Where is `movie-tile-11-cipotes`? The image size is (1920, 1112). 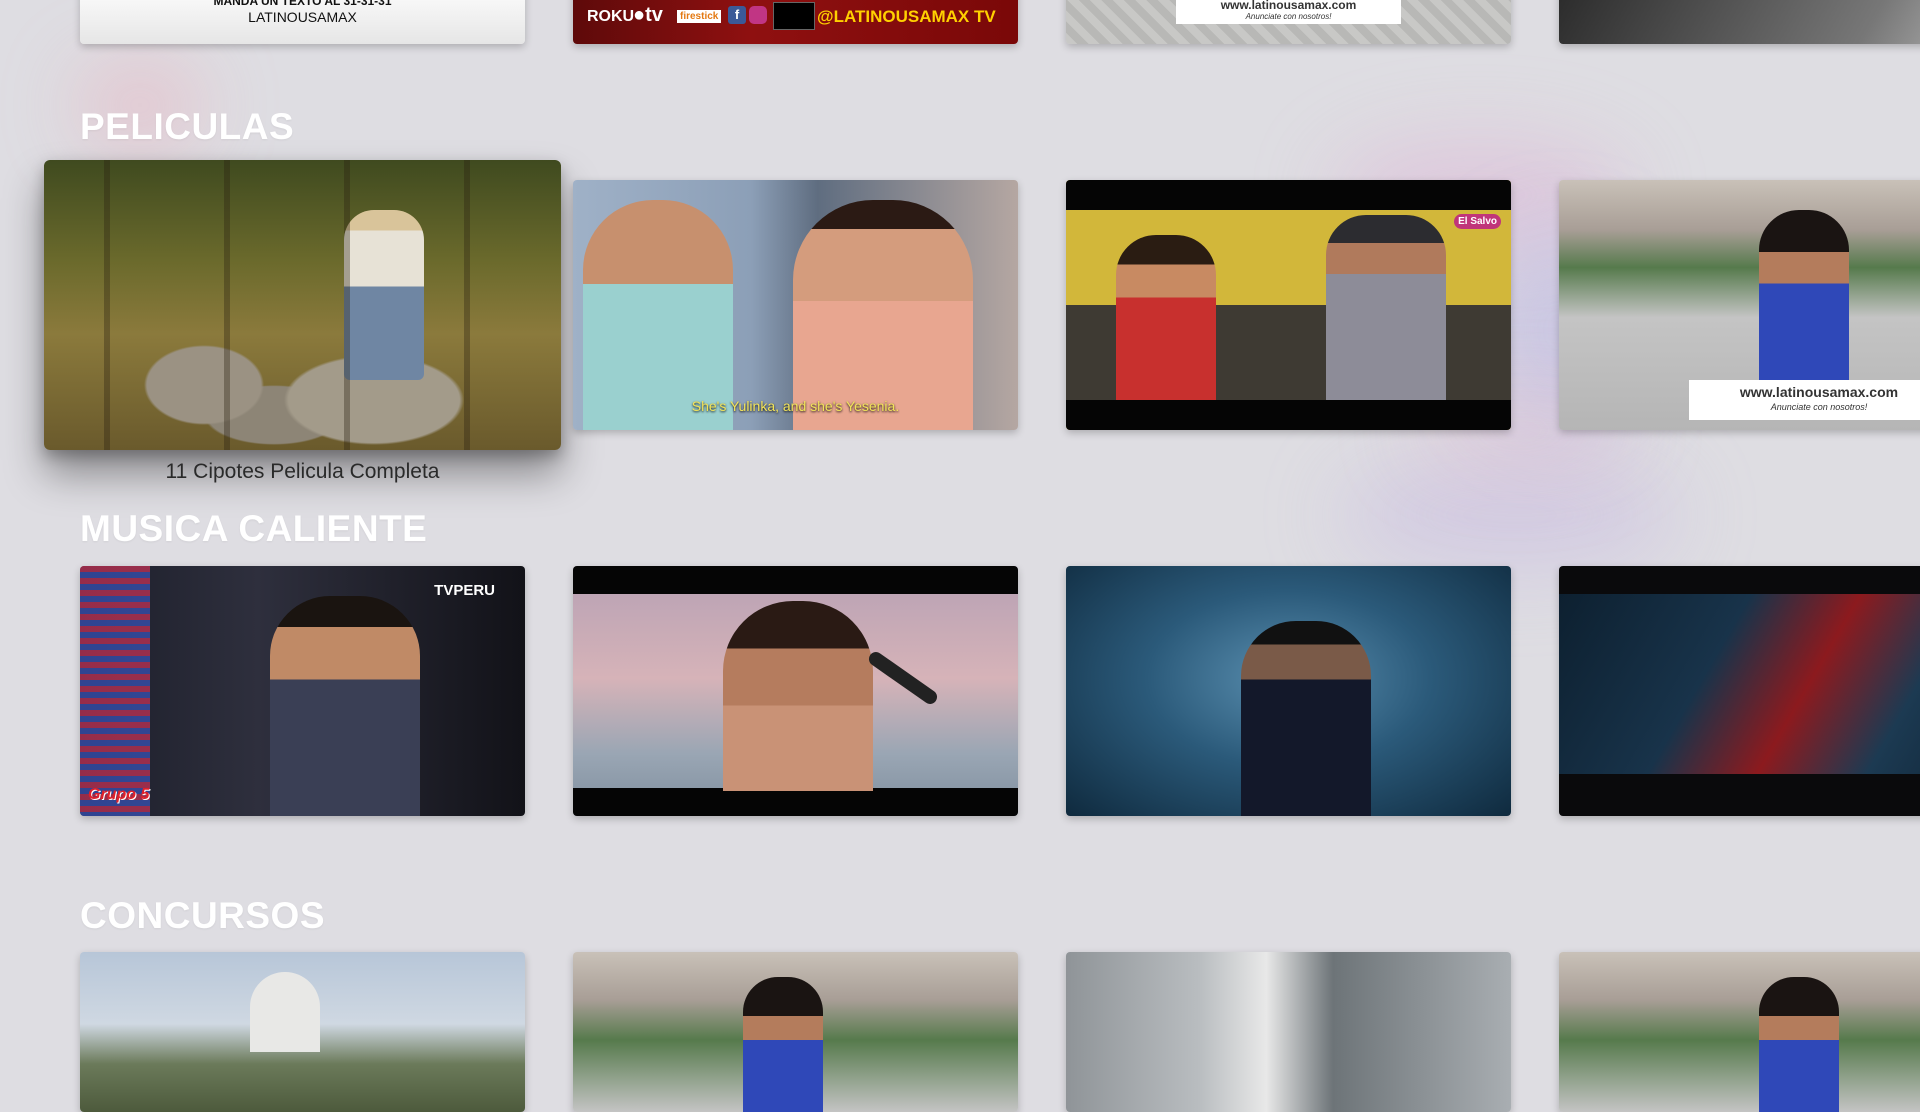
movie-tile-11-cipotes is located at coordinates (302, 305).